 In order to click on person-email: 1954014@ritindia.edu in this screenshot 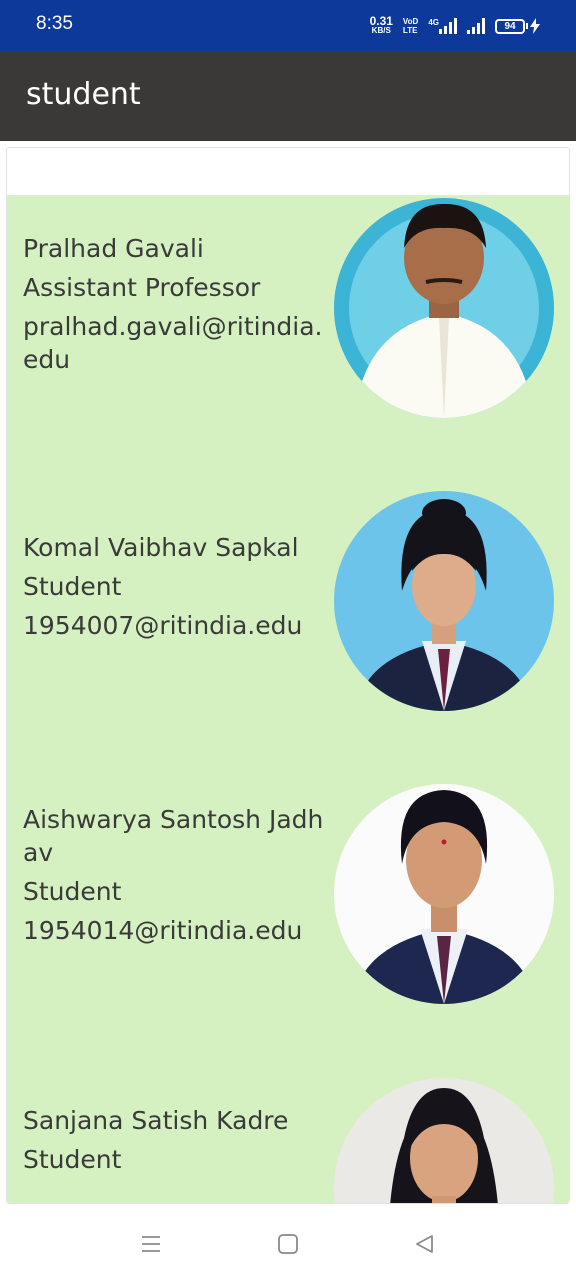, I will do `click(163, 930)`.